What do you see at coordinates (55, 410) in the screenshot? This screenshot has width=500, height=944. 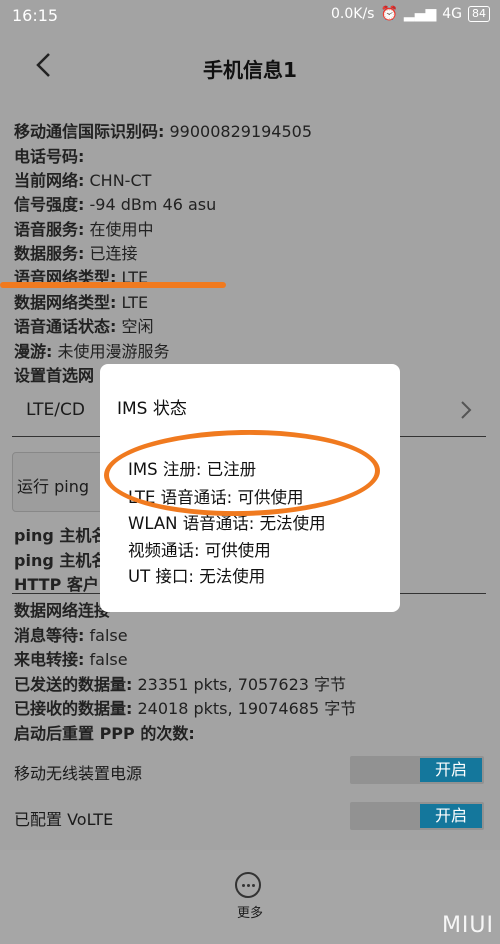 I see `dropdown-value: LTE/CD` at bounding box center [55, 410].